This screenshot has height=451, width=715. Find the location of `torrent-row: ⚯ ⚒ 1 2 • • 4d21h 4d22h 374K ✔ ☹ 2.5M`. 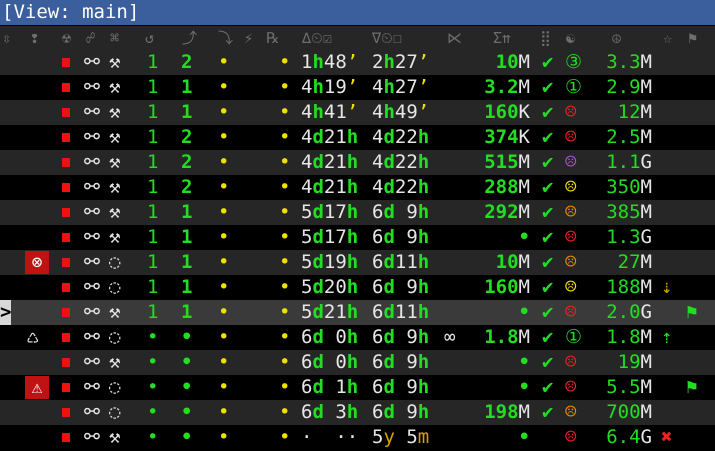

torrent-row: ⚯ ⚒ 1 2 • • 4d21h 4d22h 374K ✔ ☹ 2.5M is located at coordinates (357, 137).